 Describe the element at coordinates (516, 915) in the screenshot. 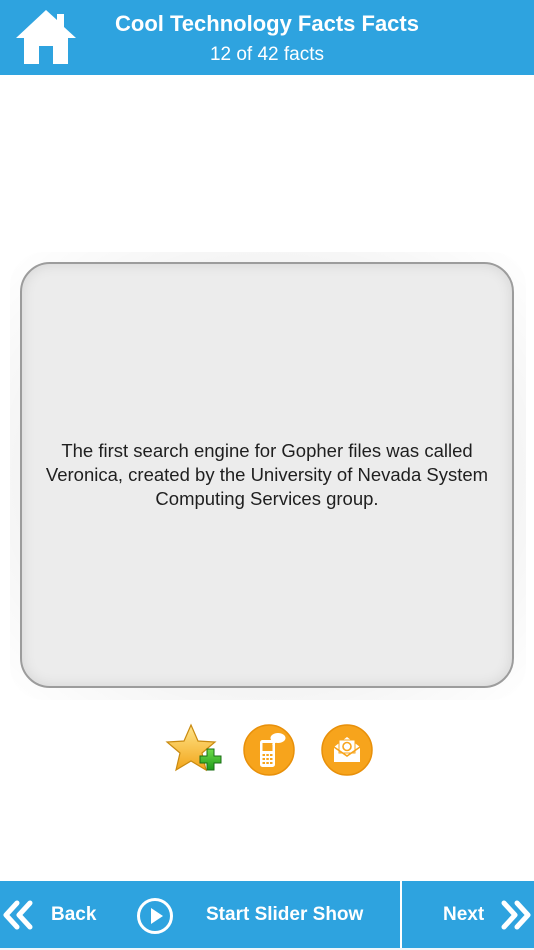

I see `double-chevron-right-icon` at that location.